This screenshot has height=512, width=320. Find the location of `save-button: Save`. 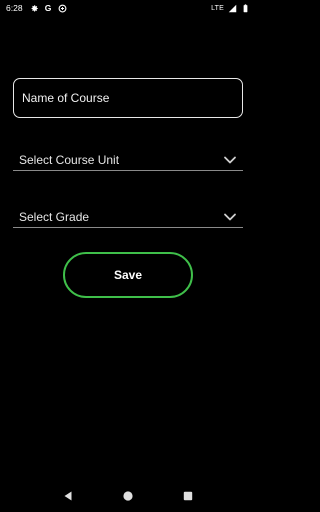

save-button: Save is located at coordinates (128, 275).